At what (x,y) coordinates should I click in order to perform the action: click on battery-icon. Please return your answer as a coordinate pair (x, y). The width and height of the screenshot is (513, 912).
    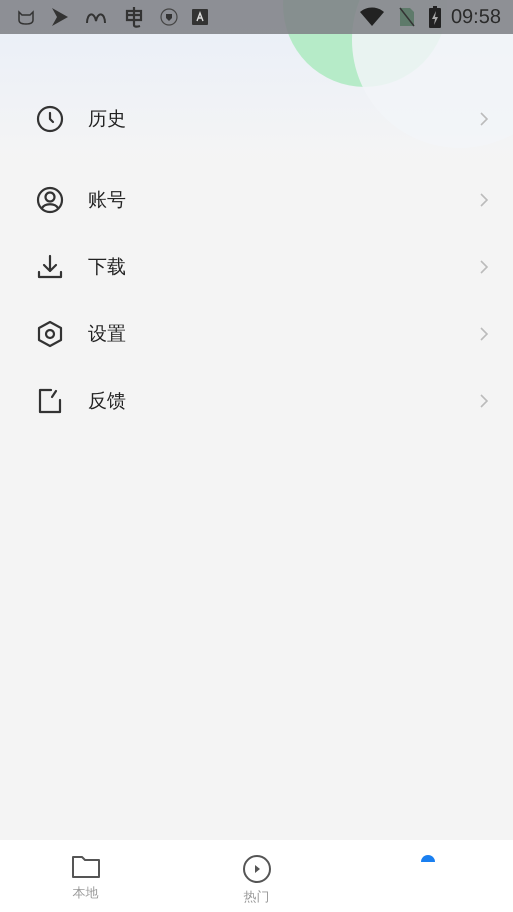
    Looking at the image, I should click on (434, 17).